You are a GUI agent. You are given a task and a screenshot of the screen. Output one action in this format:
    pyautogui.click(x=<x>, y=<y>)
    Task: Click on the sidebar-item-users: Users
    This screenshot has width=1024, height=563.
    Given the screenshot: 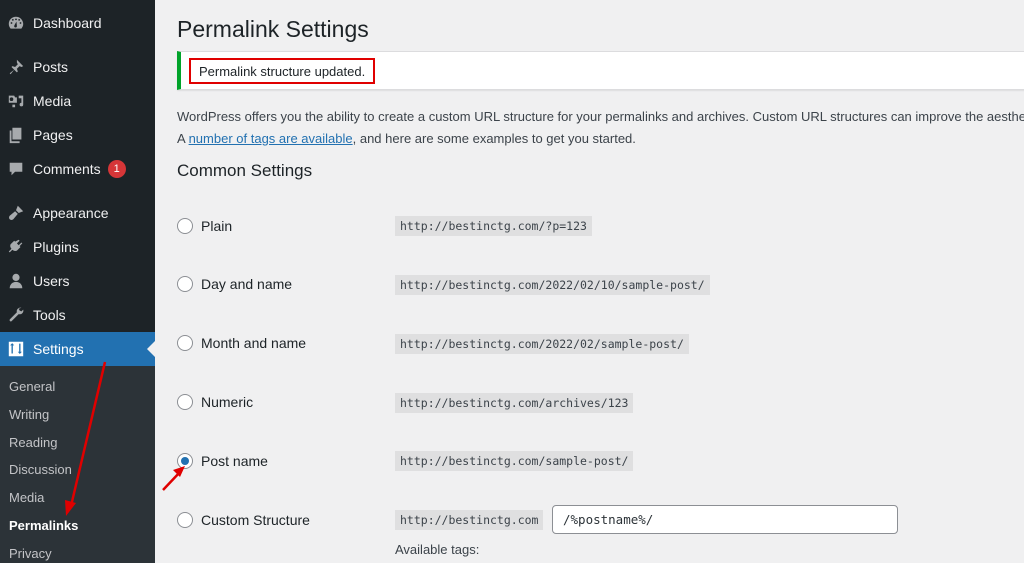 What is the action you would take?
    pyautogui.click(x=77, y=281)
    